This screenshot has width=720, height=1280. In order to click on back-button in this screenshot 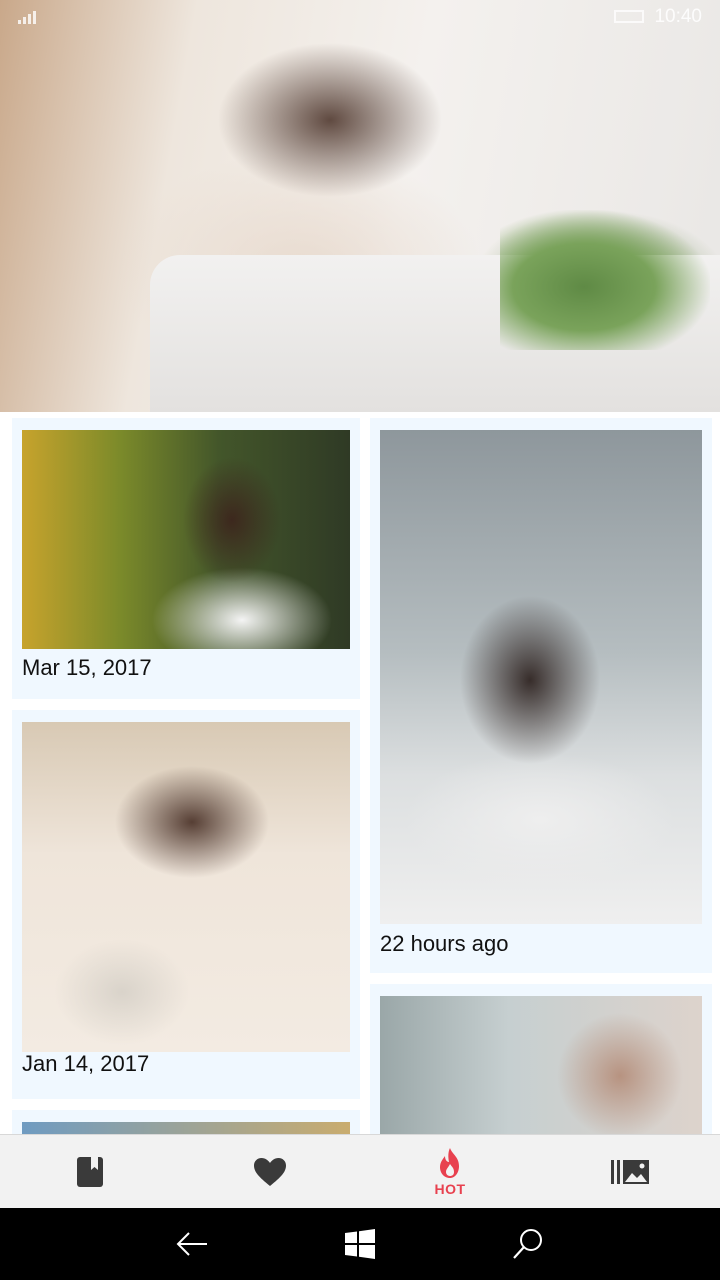, I will do `click(192, 1244)`.